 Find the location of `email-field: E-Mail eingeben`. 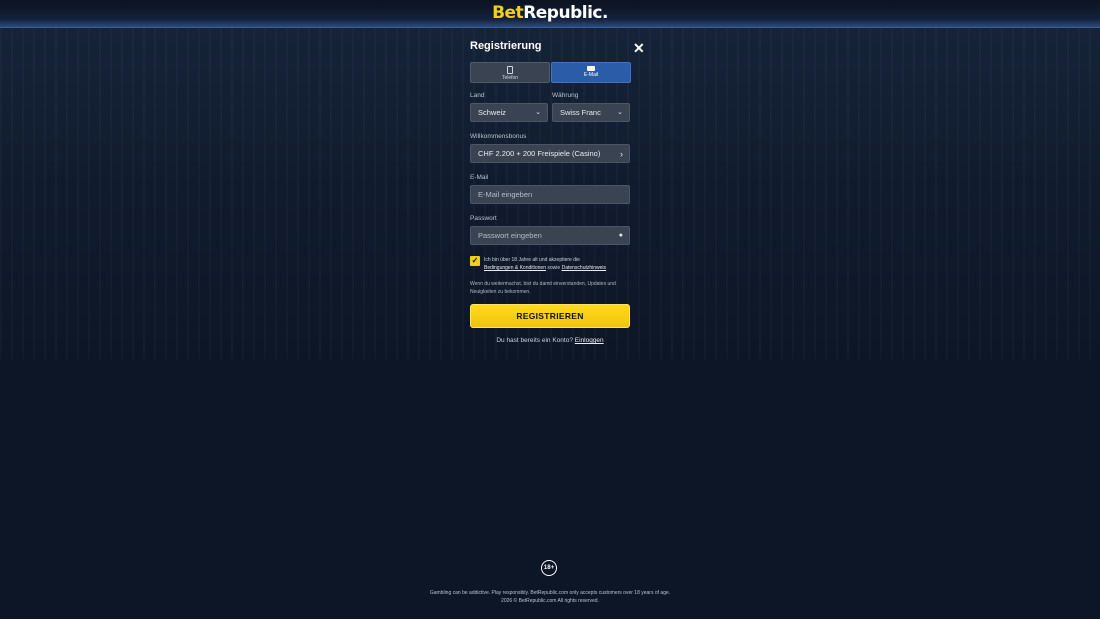

email-field: E-Mail eingeben is located at coordinates (550, 194).